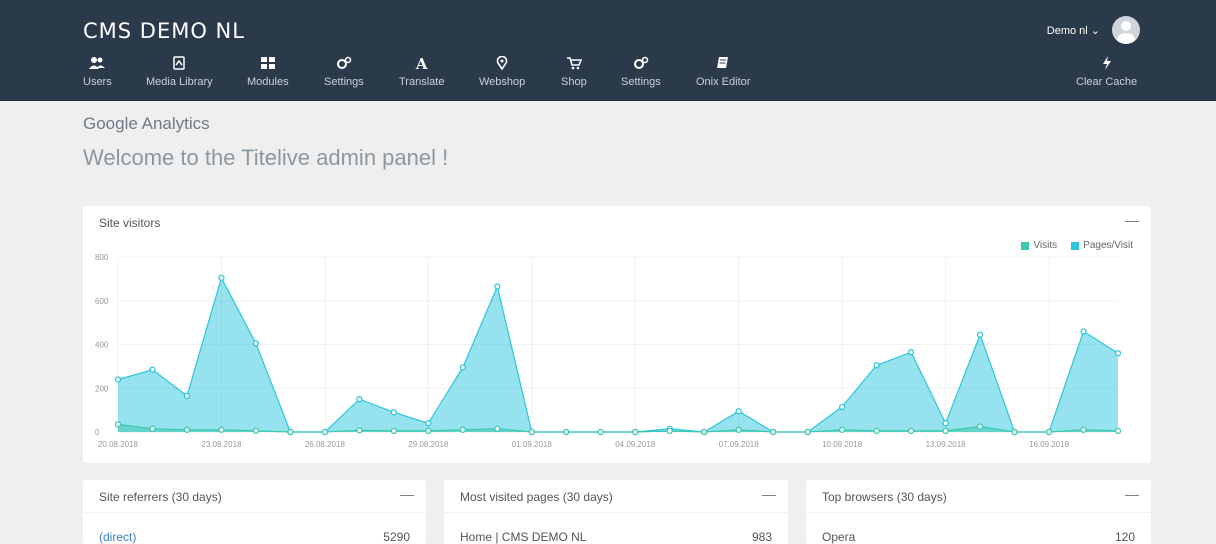 This screenshot has height=544, width=1216. I want to click on users-icon, so click(97, 64).